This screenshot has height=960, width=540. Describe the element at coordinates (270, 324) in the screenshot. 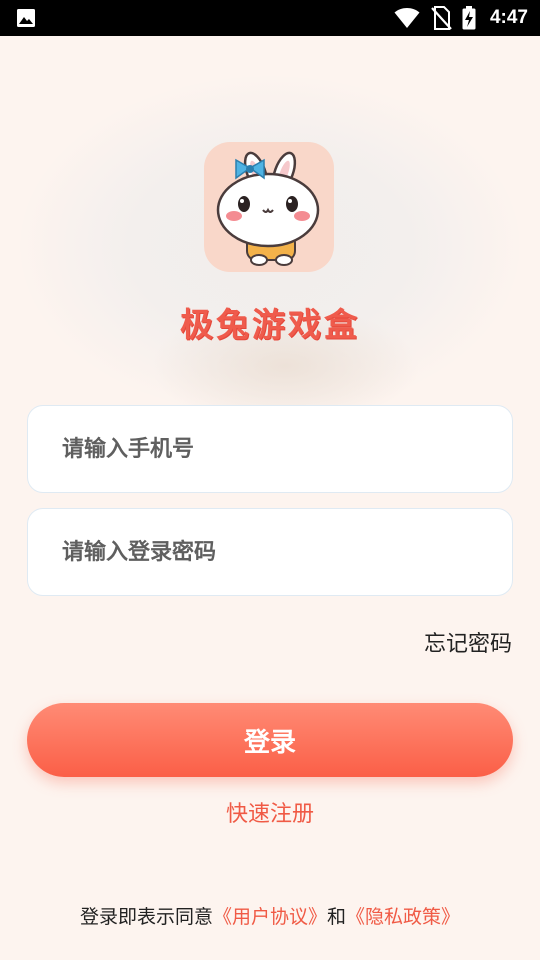

I see `app-name: 极兔游戏盒` at that location.